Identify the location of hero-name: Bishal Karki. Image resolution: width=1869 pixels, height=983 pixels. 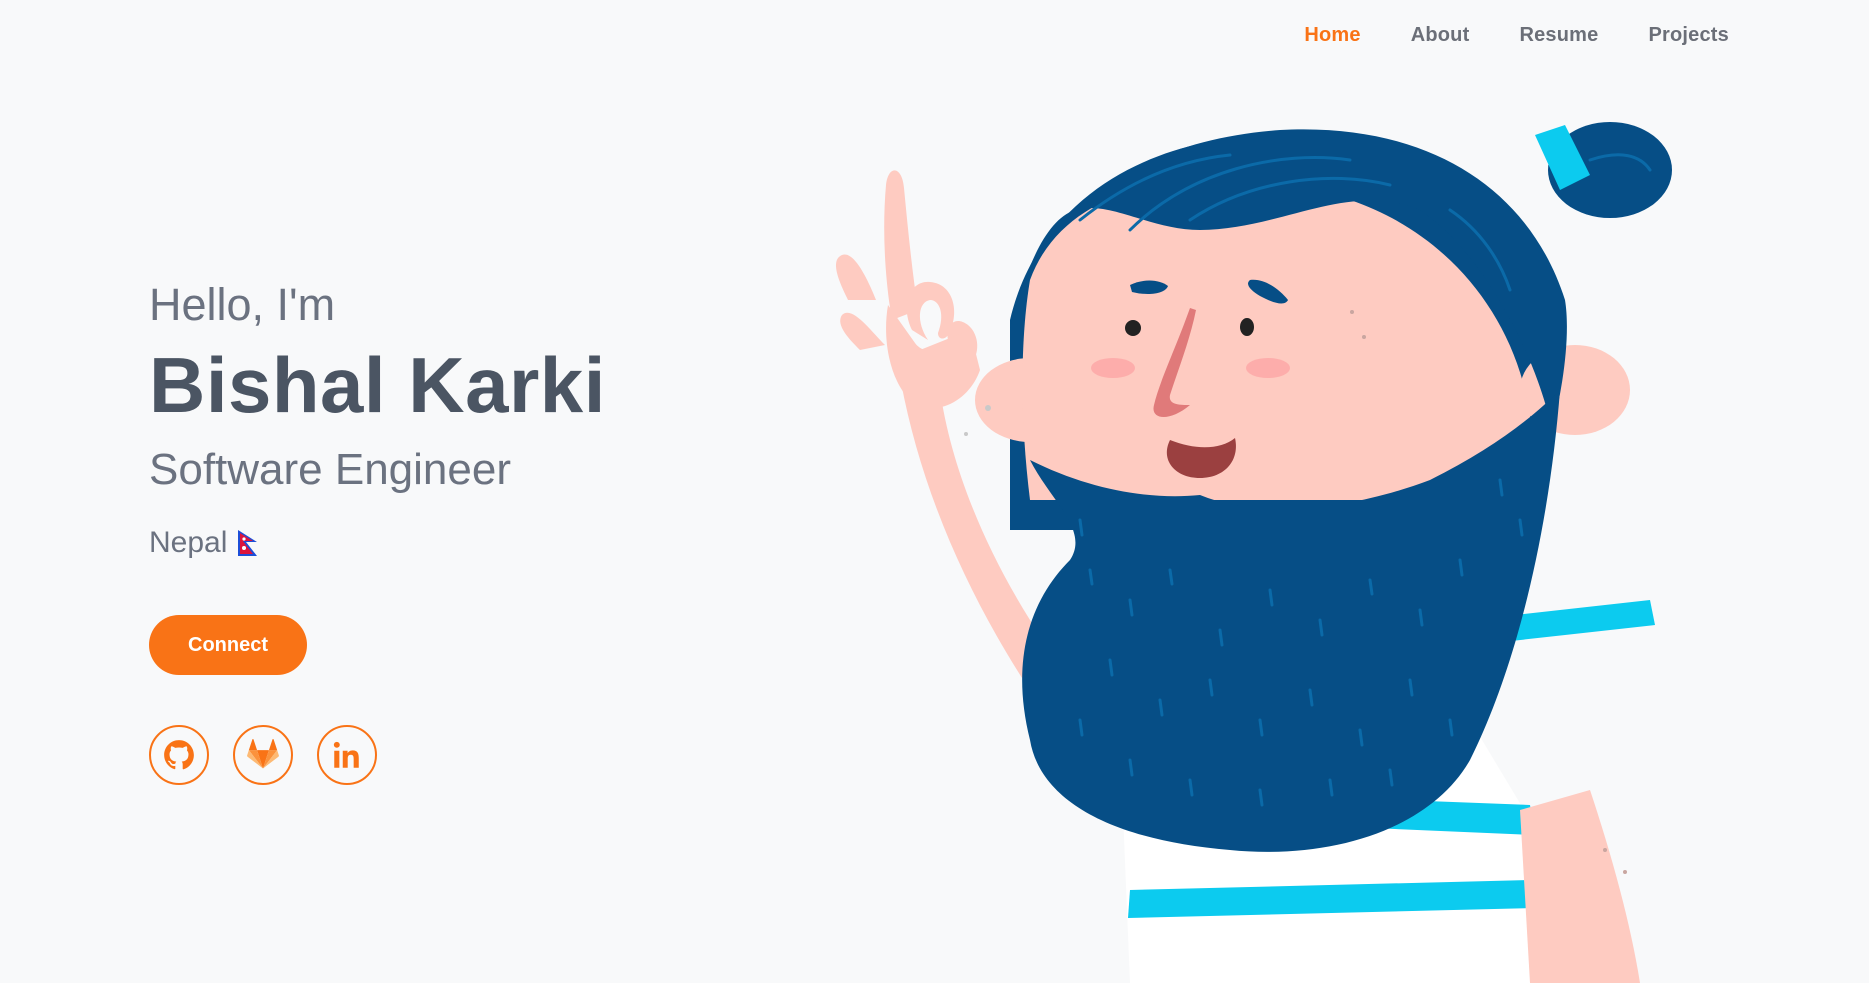
(377, 385).